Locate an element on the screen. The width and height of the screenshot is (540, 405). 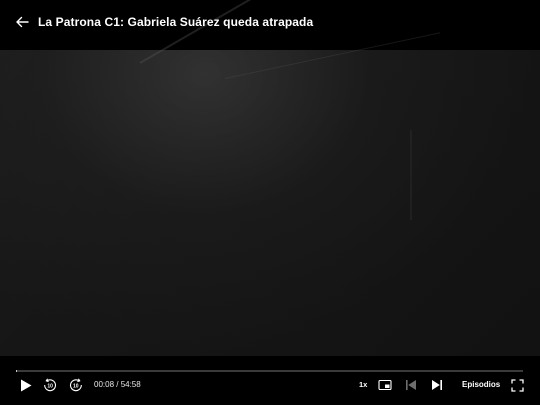
picture-in-picture-icon is located at coordinates (385, 385).